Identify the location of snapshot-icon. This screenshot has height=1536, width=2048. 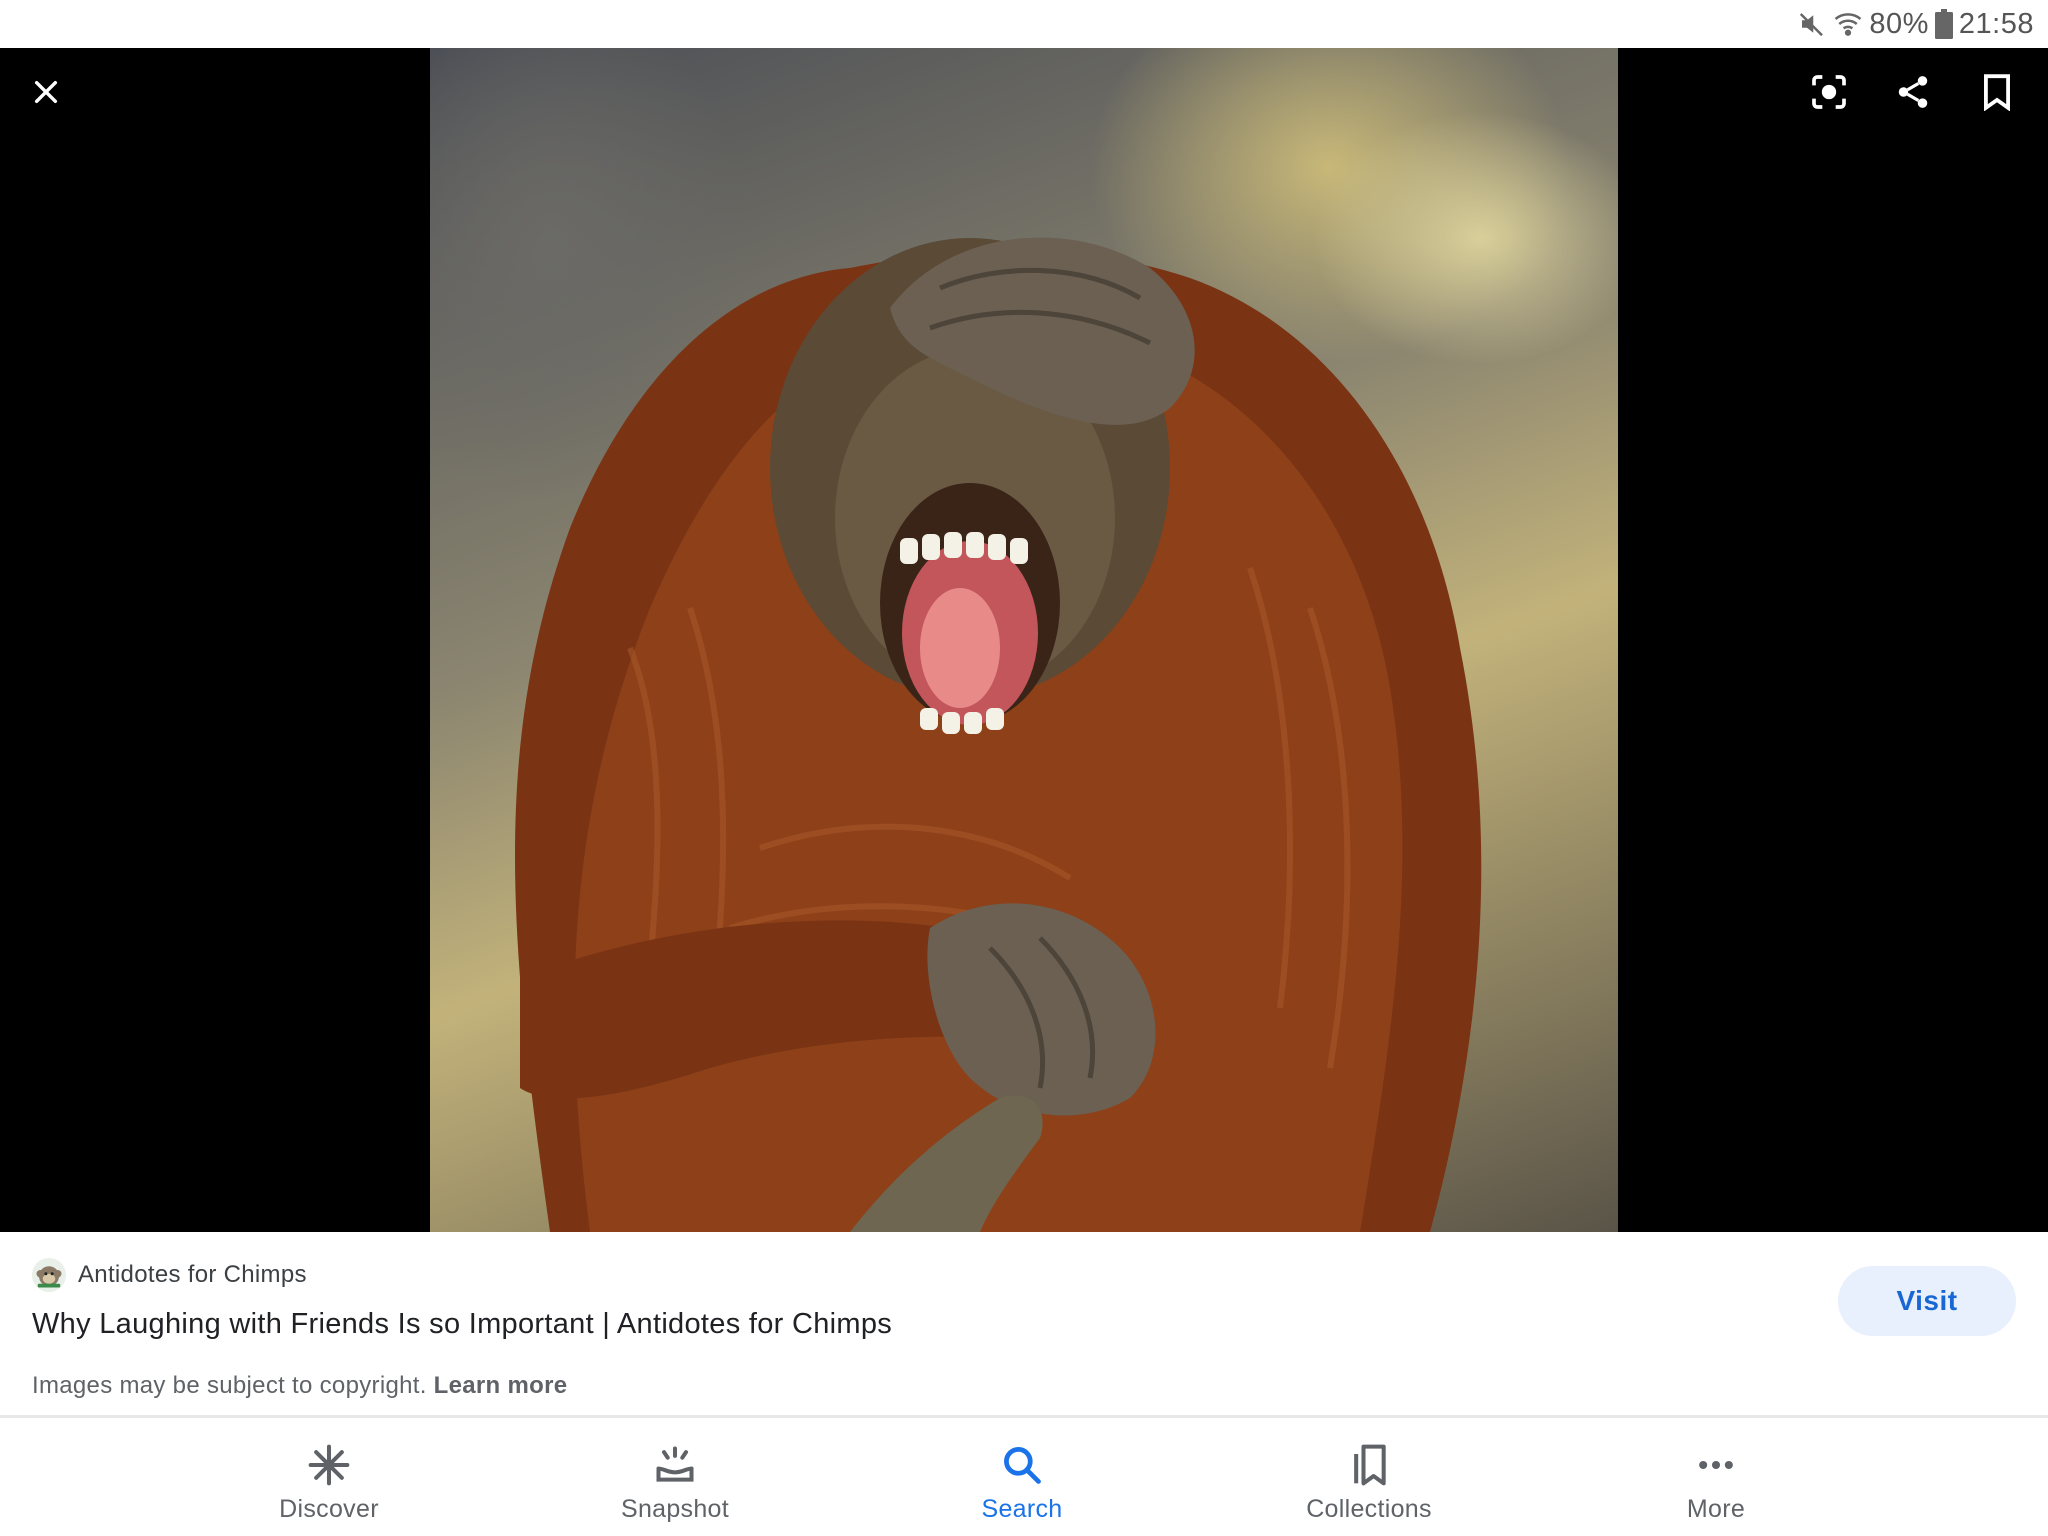
(675, 1465).